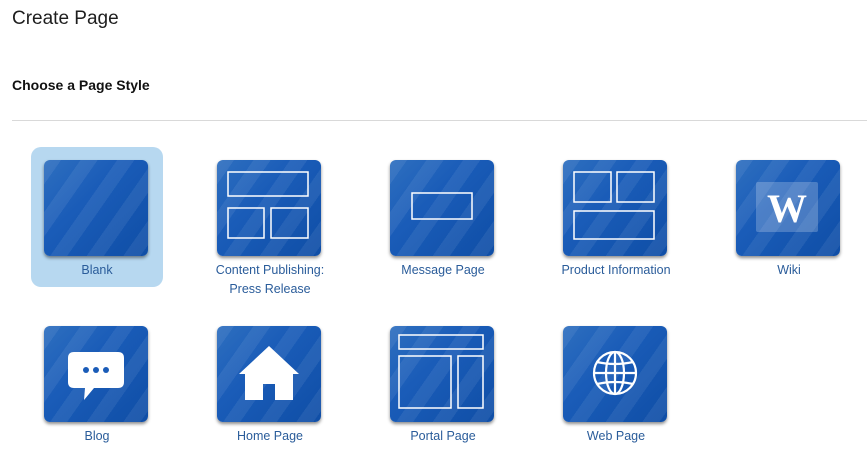  What do you see at coordinates (439, 120) in the screenshot?
I see `divider` at bounding box center [439, 120].